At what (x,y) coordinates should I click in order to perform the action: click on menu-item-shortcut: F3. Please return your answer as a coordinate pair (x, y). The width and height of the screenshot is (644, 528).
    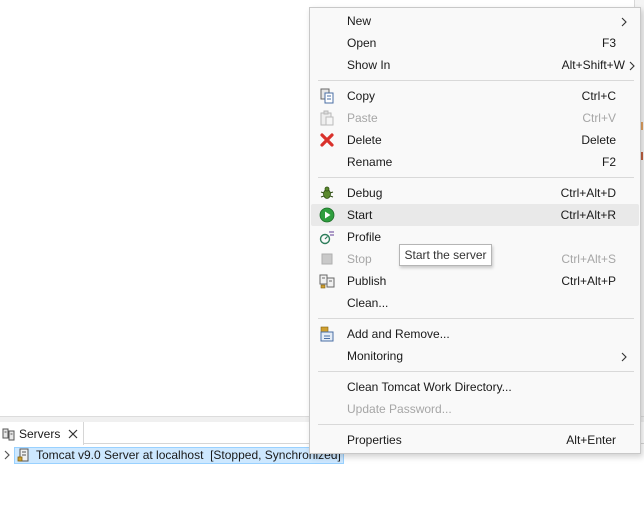
    Looking at the image, I should click on (608, 43).